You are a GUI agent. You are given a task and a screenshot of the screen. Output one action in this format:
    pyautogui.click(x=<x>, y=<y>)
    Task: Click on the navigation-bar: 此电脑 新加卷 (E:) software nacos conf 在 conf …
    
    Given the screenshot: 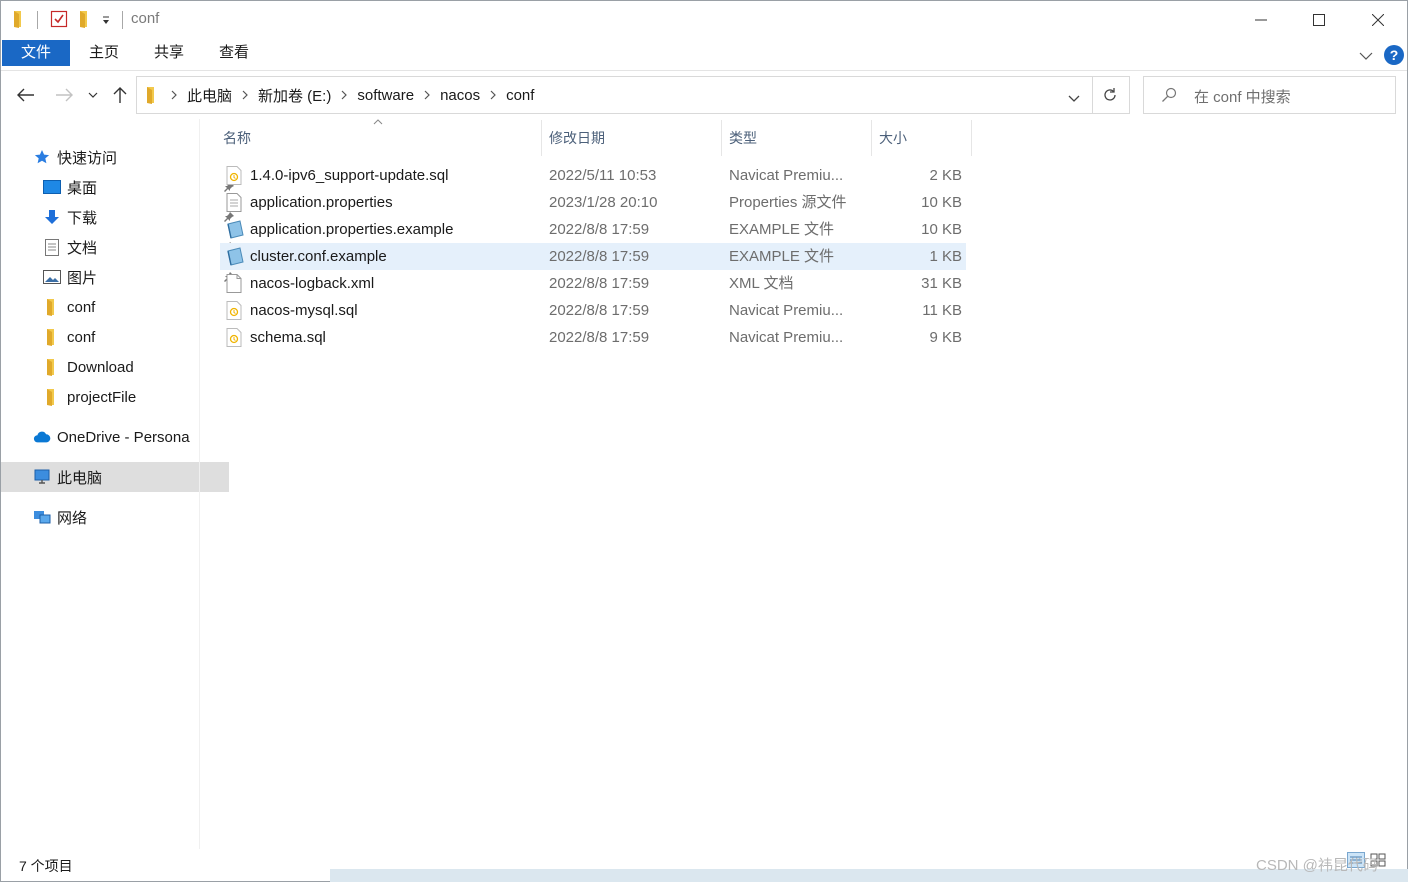 What is the action you would take?
    pyautogui.click(x=704, y=95)
    